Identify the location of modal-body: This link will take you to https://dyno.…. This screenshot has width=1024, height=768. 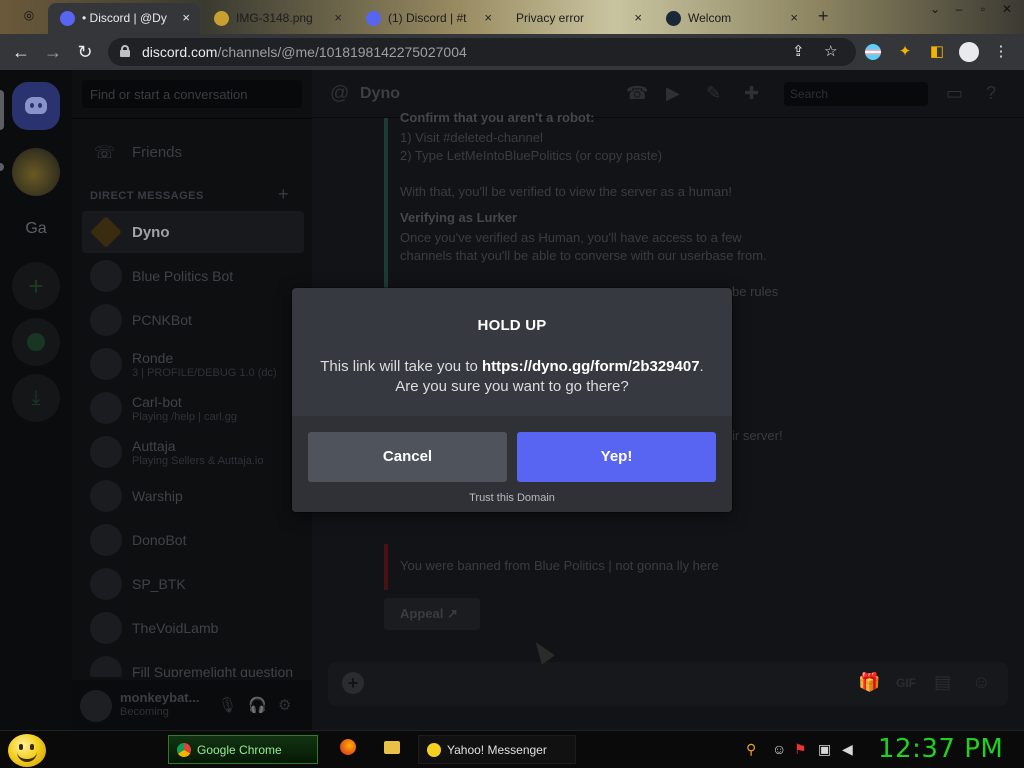
(512, 377).